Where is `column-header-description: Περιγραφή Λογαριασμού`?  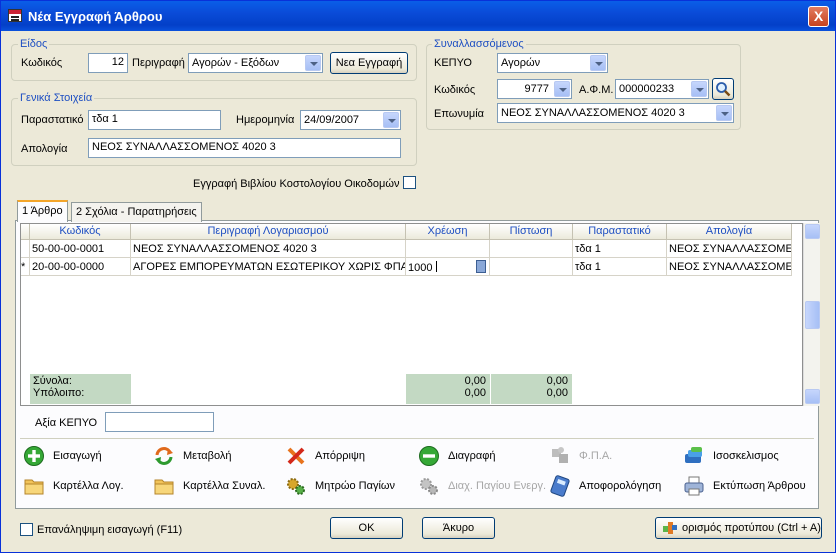 column-header-description: Περιγραφή Λογαριασμού is located at coordinates (268, 232).